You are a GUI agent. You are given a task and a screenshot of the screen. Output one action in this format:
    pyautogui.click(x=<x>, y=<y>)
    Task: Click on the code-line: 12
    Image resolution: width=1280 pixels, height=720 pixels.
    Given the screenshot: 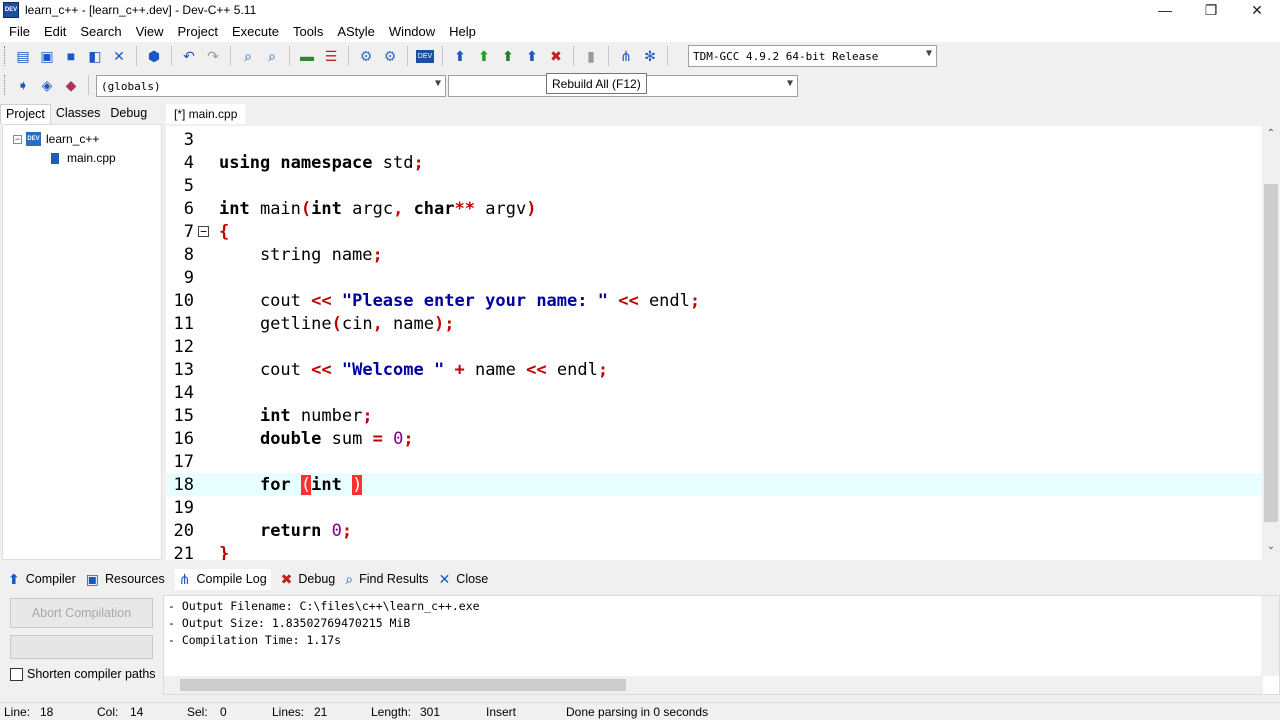 What is the action you would take?
    pyautogui.click(x=714, y=346)
    